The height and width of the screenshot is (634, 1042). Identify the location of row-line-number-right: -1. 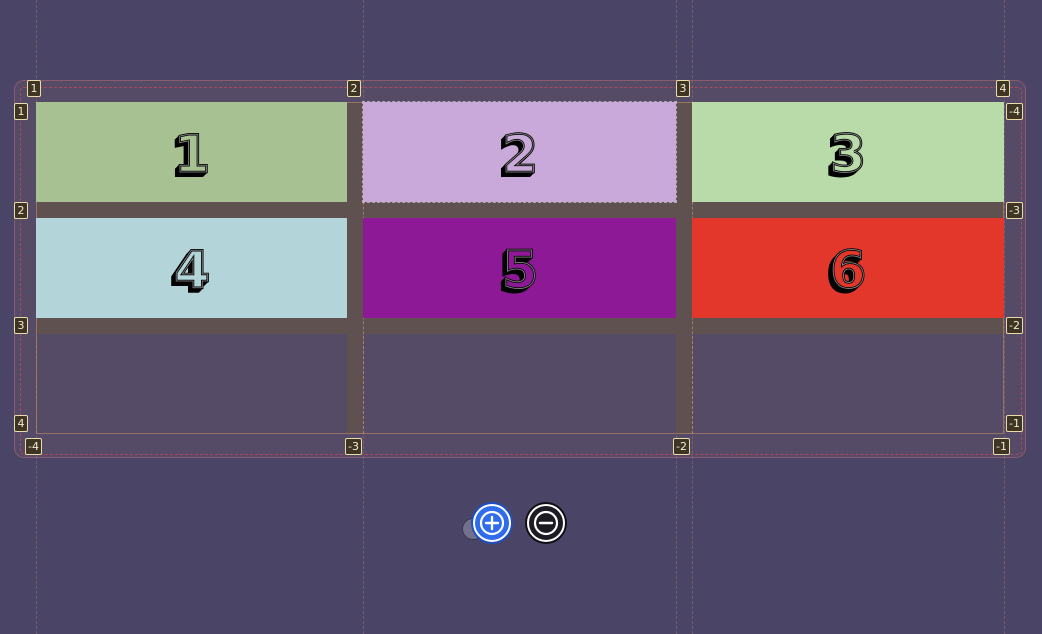
(1014, 423).